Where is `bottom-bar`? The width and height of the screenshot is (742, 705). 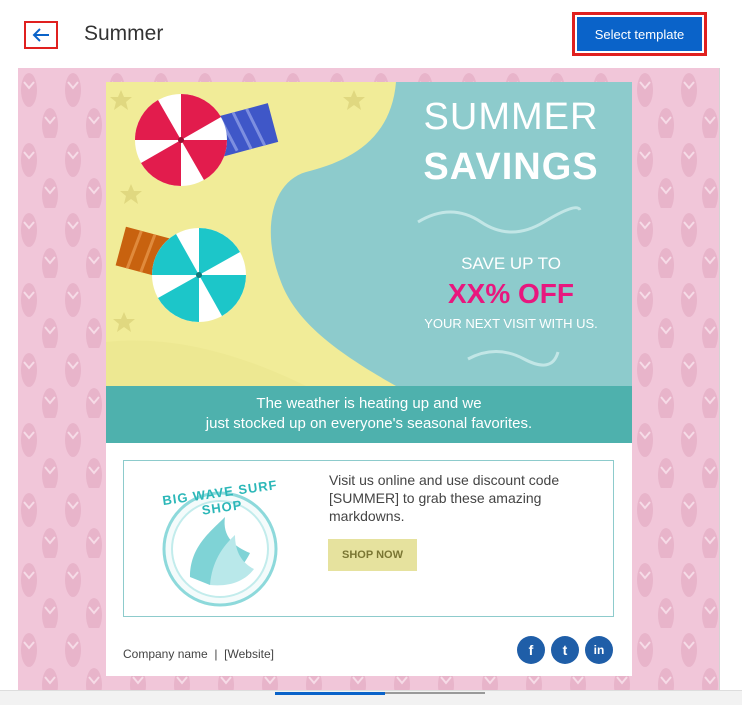 bottom-bar is located at coordinates (371, 697).